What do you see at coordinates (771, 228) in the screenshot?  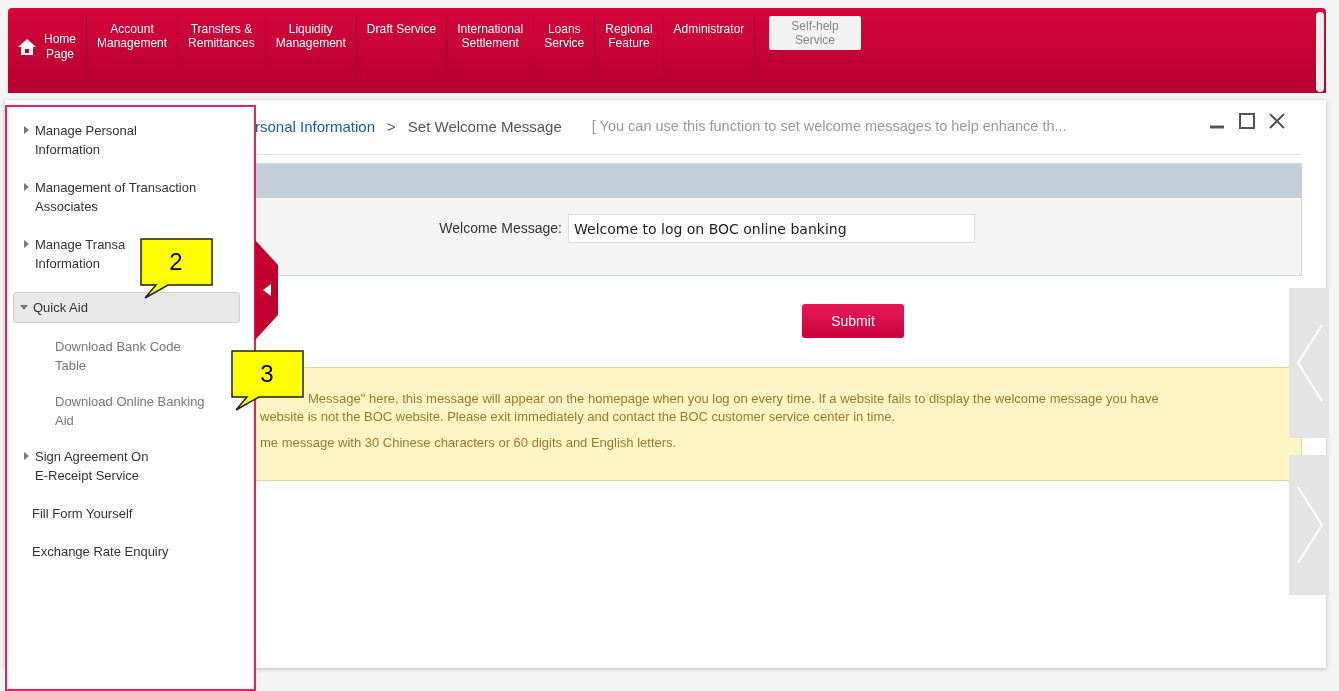 I see `welcome-message-input: Welcome to log on BOC online banking` at bounding box center [771, 228].